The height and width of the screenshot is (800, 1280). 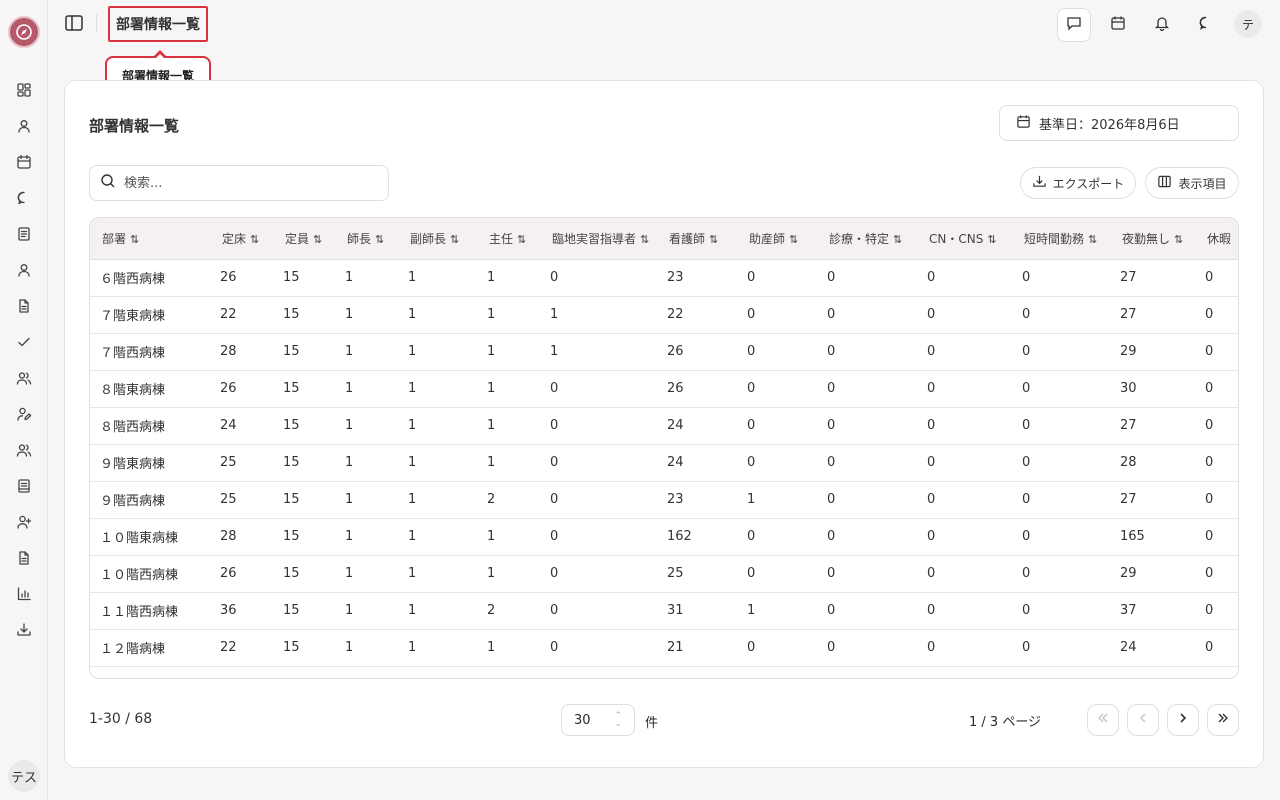 What do you see at coordinates (598, 720) in the screenshot?
I see `page-size-select: 30 ⌃ ⌄` at bounding box center [598, 720].